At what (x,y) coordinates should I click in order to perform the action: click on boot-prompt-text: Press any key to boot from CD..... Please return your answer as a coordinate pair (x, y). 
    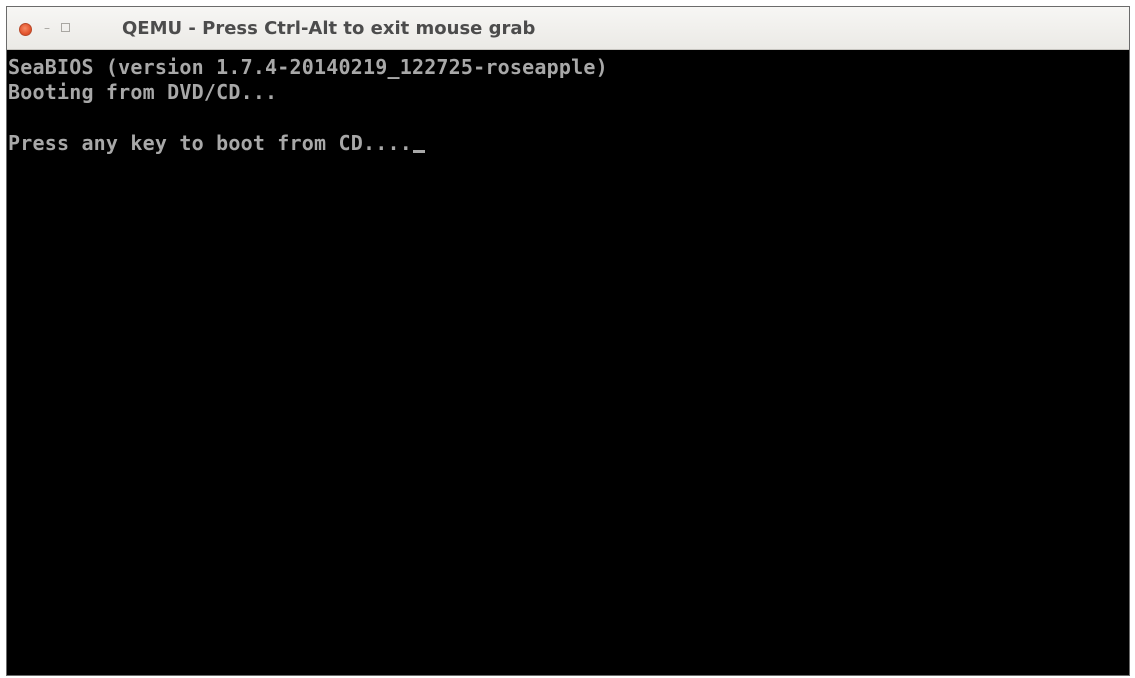
    Looking at the image, I should click on (210, 143).